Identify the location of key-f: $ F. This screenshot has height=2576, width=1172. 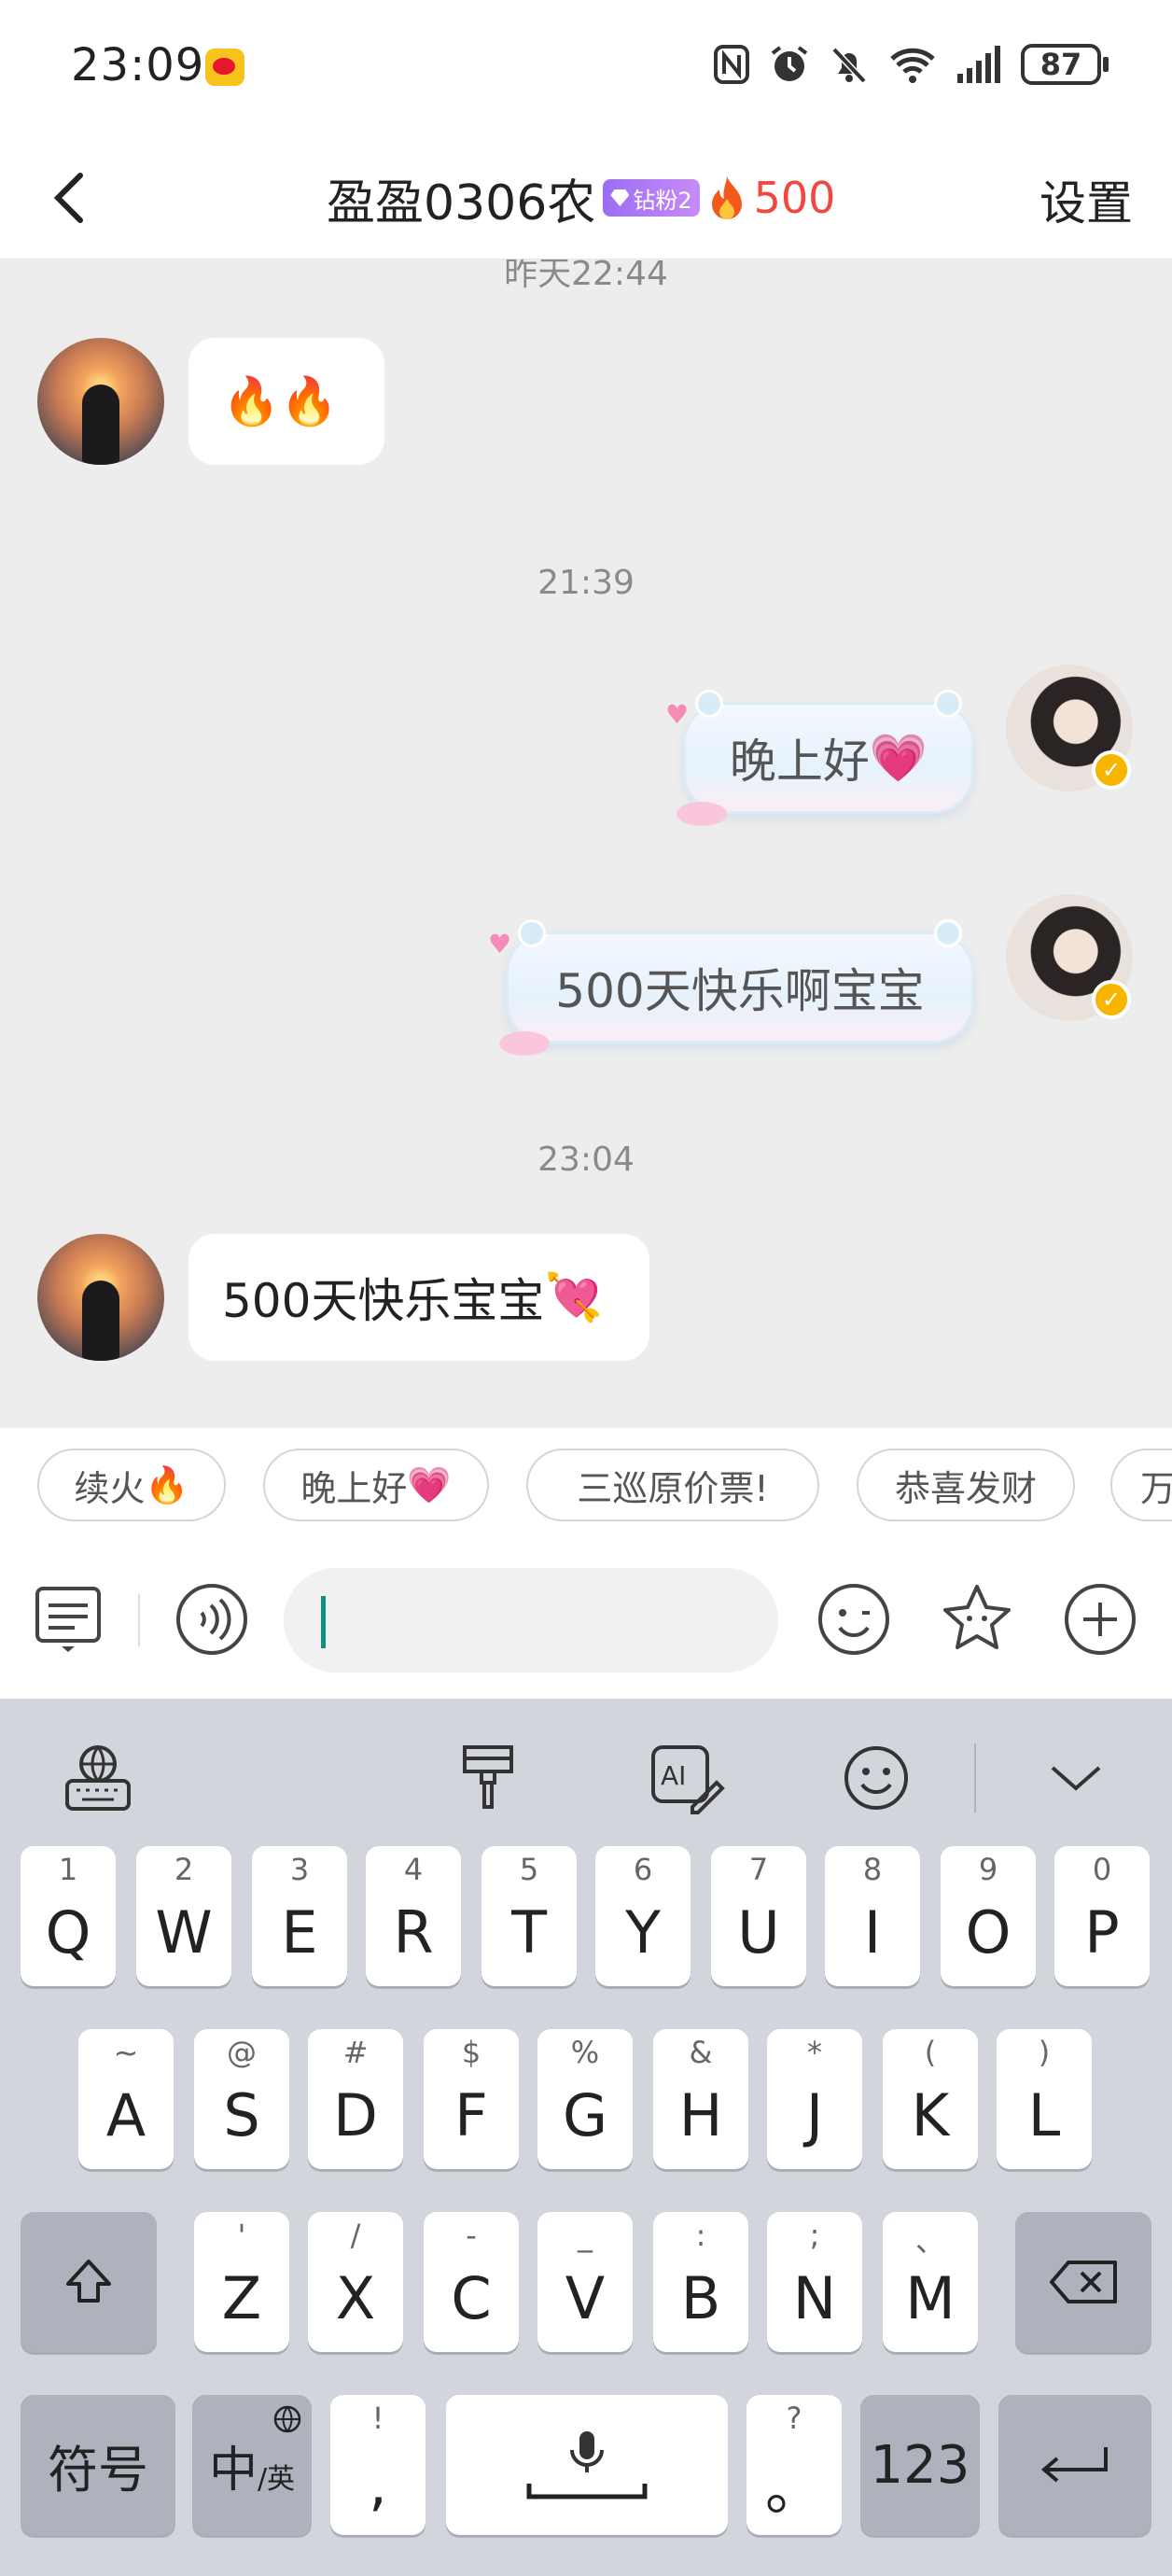
(471, 2099).